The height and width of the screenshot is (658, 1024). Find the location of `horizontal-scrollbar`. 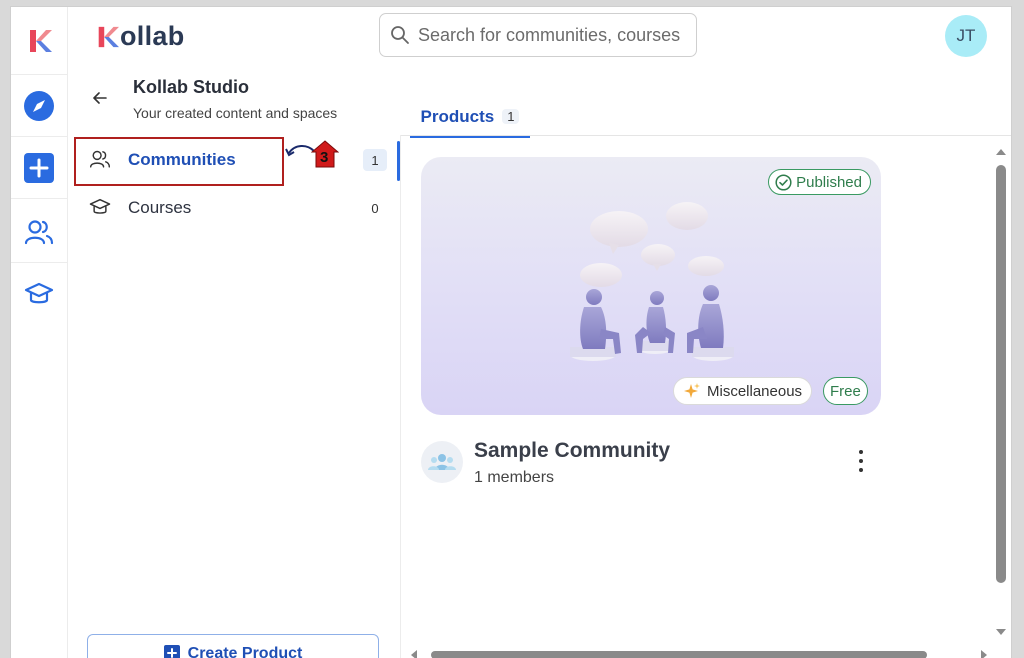

horizontal-scrollbar is located at coordinates (702, 652).